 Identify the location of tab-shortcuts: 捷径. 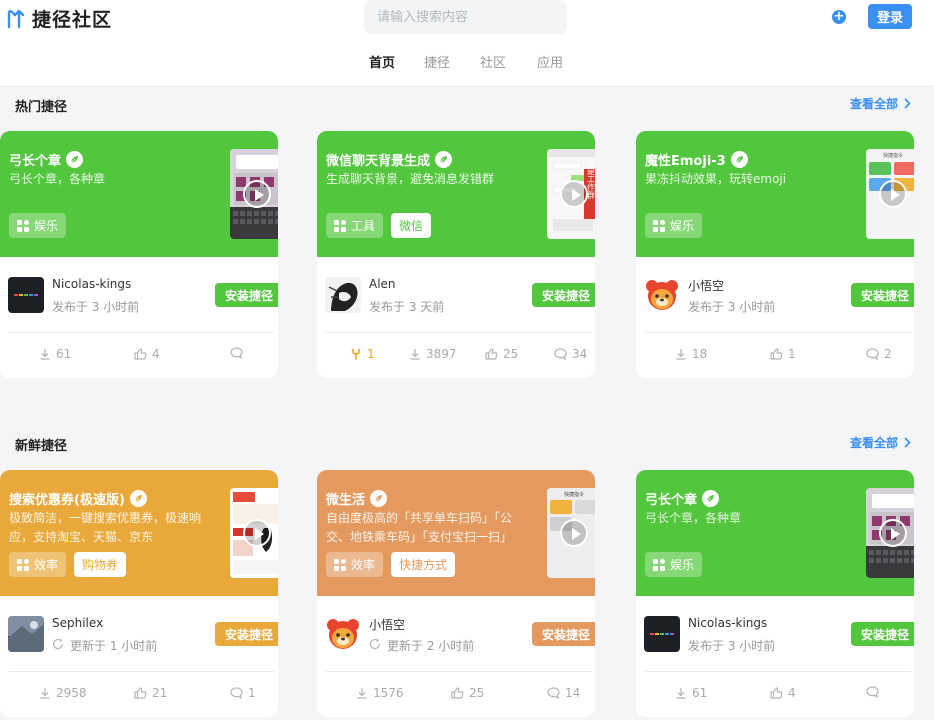
(437, 61).